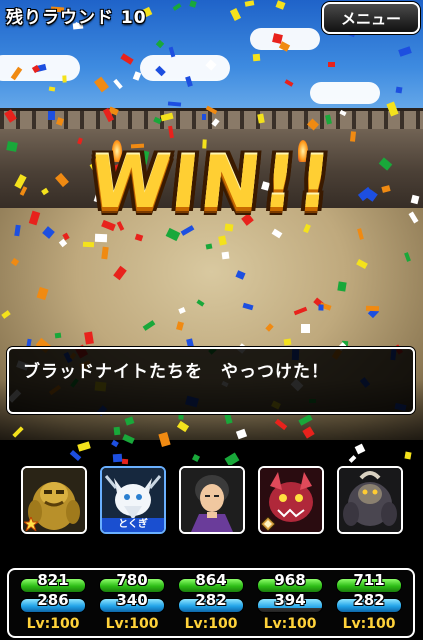 The width and height of the screenshot is (423, 640). Describe the element at coordinates (132, 580) in the screenshot. I see `hp-value: 780` at that location.